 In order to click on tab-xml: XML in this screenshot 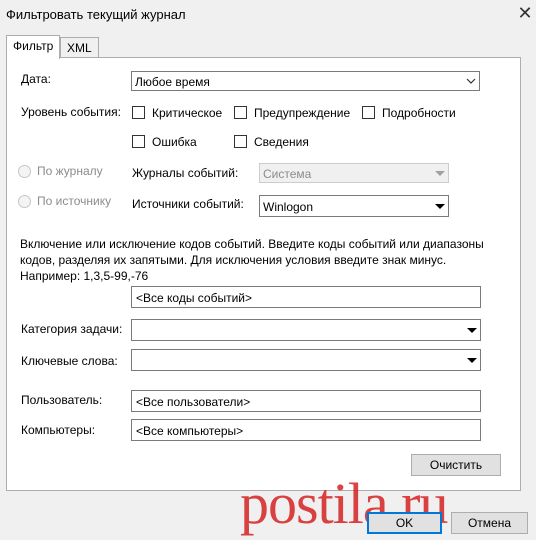, I will do `click(79, 47)`.